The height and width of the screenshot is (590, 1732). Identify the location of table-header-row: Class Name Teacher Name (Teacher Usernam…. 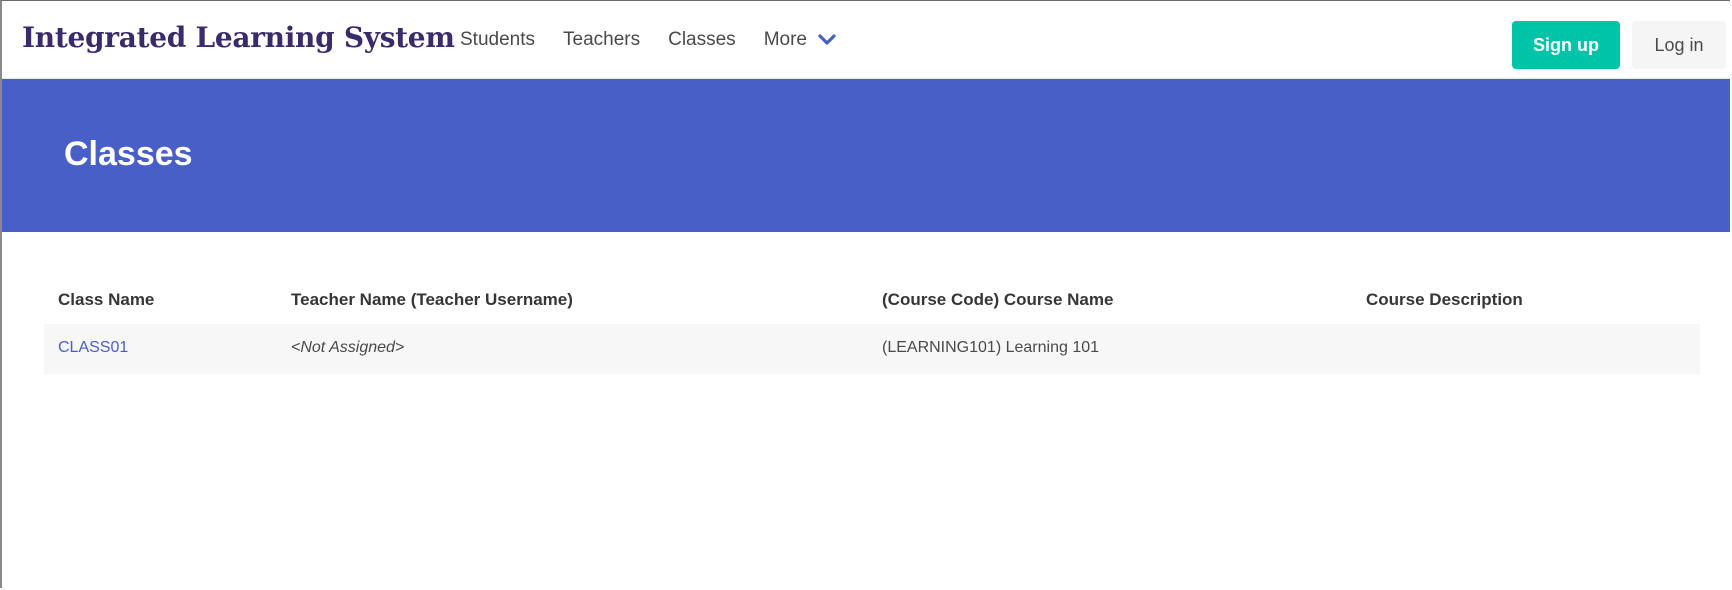
(872, 300).